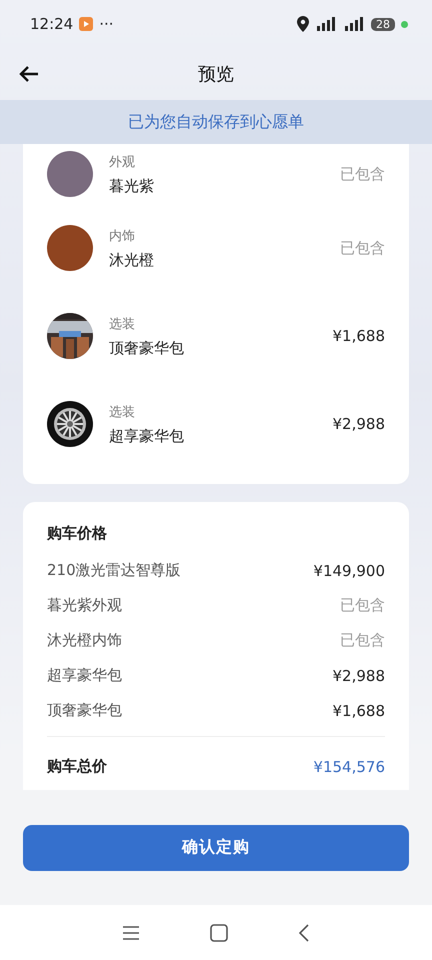 The height and width of the screenshot is (960, 432). I want to click on total-value: ¥154,576, so click(349, 767).